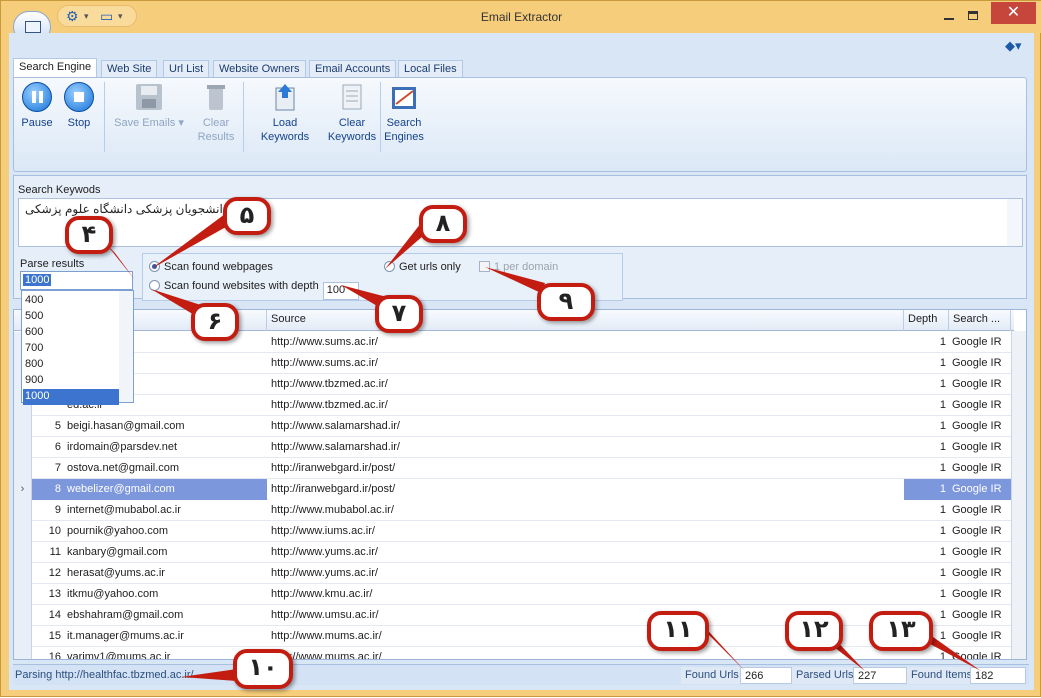 The height and width of the screenshot is (698, 1041). Describe the element at coordinates (399, 314) in the screenshot. I see `callout-7: ۷` at that location.